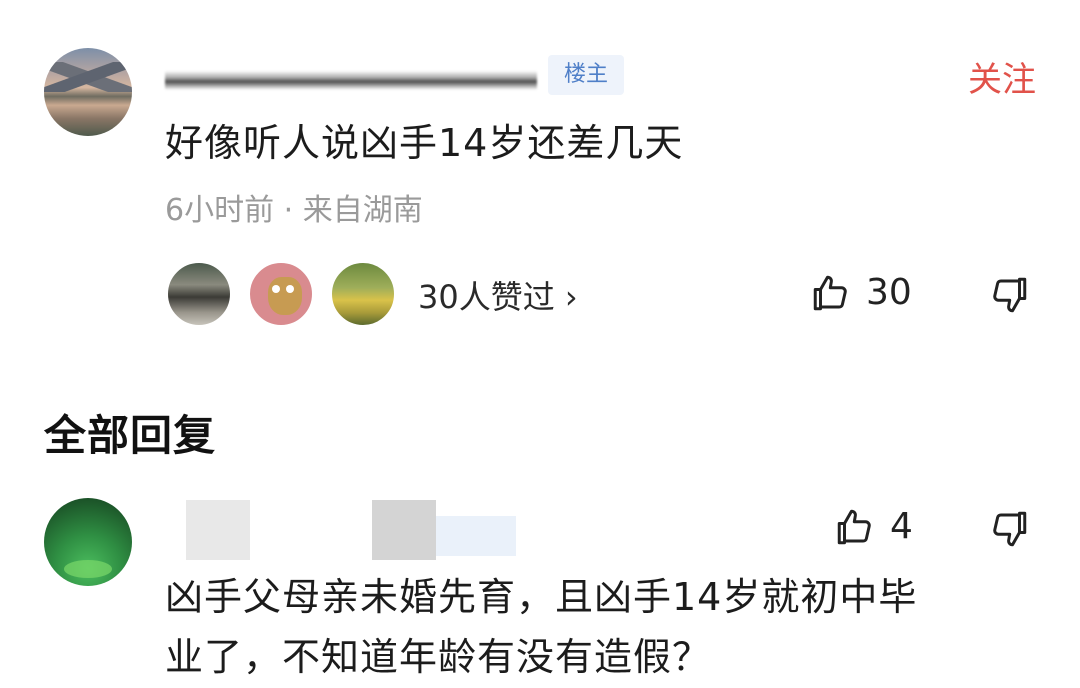 This screenshot has width=1080, height=688. Describe the element at coordinates (889, 292) in the screenshot. I see `like-count: 30` at that location.